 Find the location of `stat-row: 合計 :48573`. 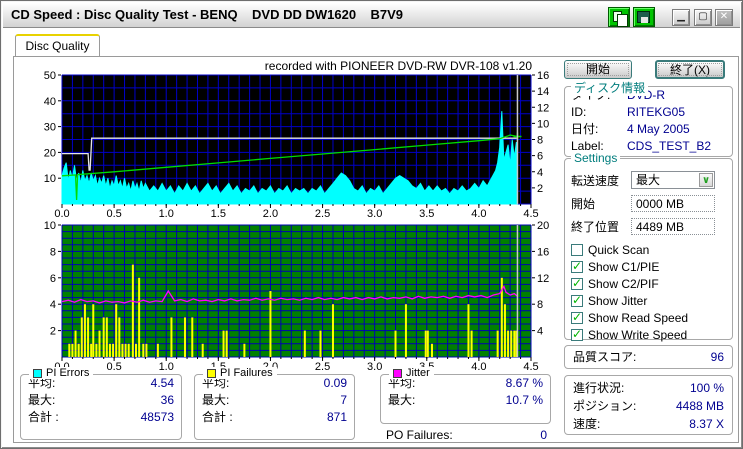

stat-row: 合計 :48573 is located at coordinates (101, 417).